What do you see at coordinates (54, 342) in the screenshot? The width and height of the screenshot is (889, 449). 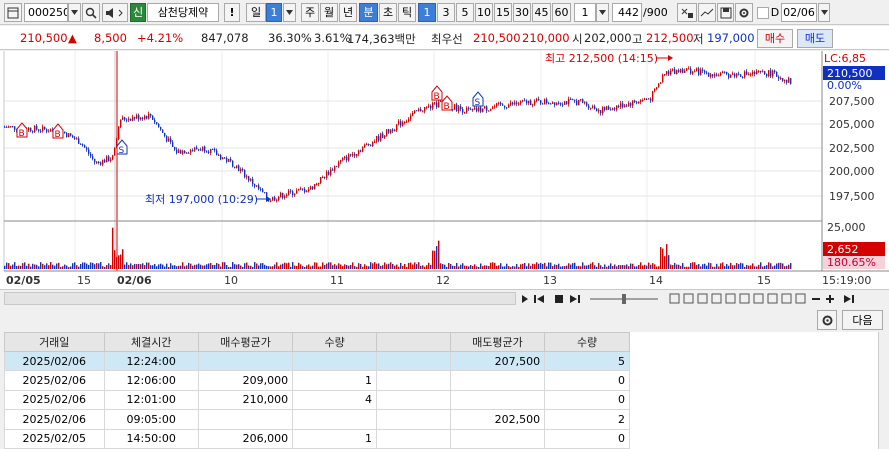 I see `col-header-date: 거래일` at bounding box center [54, 342].